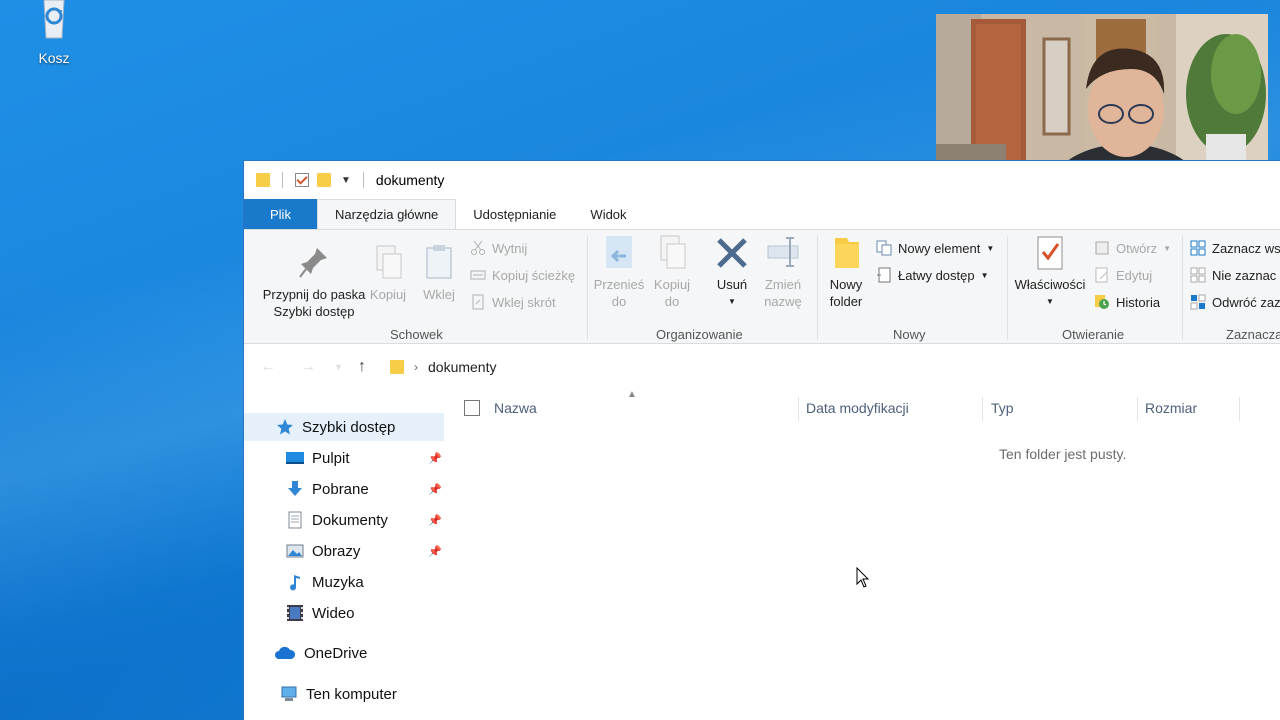  Describe the element at coordinates (386, 214) in the screenshot. I see `tab-home: Narzędzia główne` at that location.